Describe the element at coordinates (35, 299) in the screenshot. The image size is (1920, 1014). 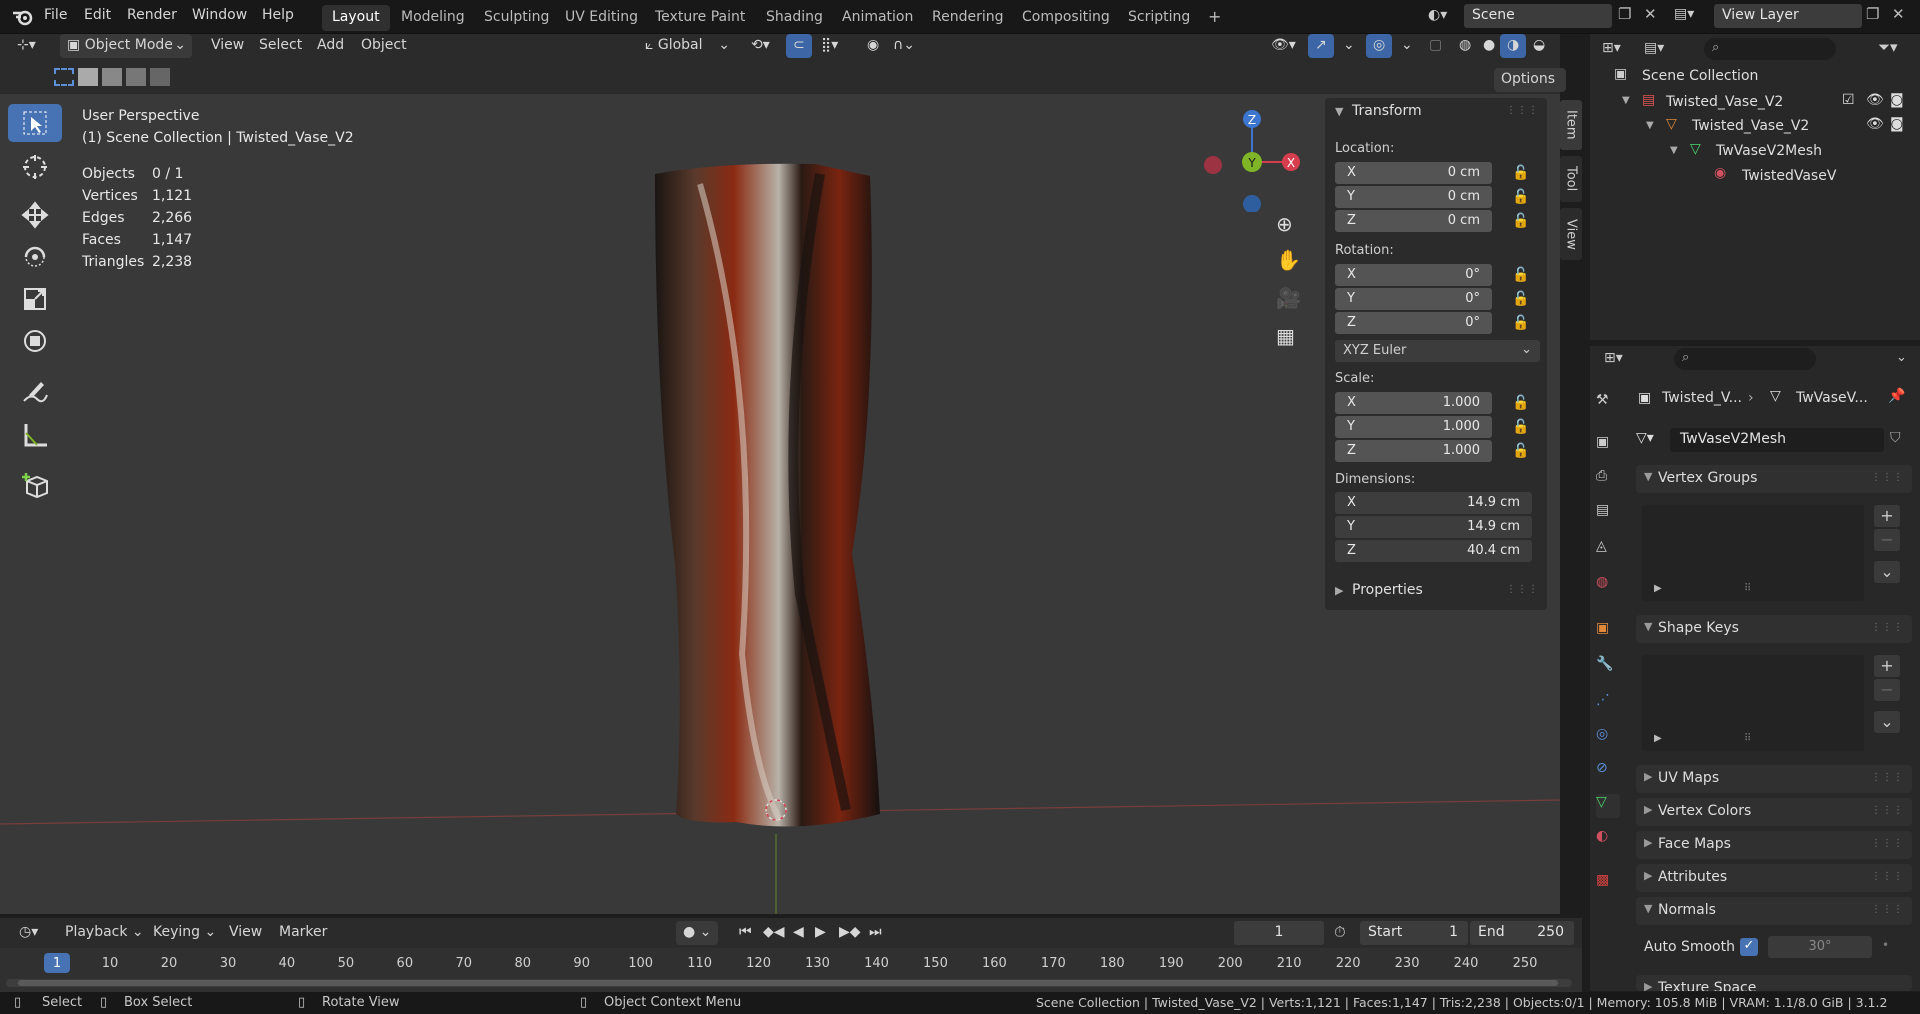
I see `scale-tool` at that location.